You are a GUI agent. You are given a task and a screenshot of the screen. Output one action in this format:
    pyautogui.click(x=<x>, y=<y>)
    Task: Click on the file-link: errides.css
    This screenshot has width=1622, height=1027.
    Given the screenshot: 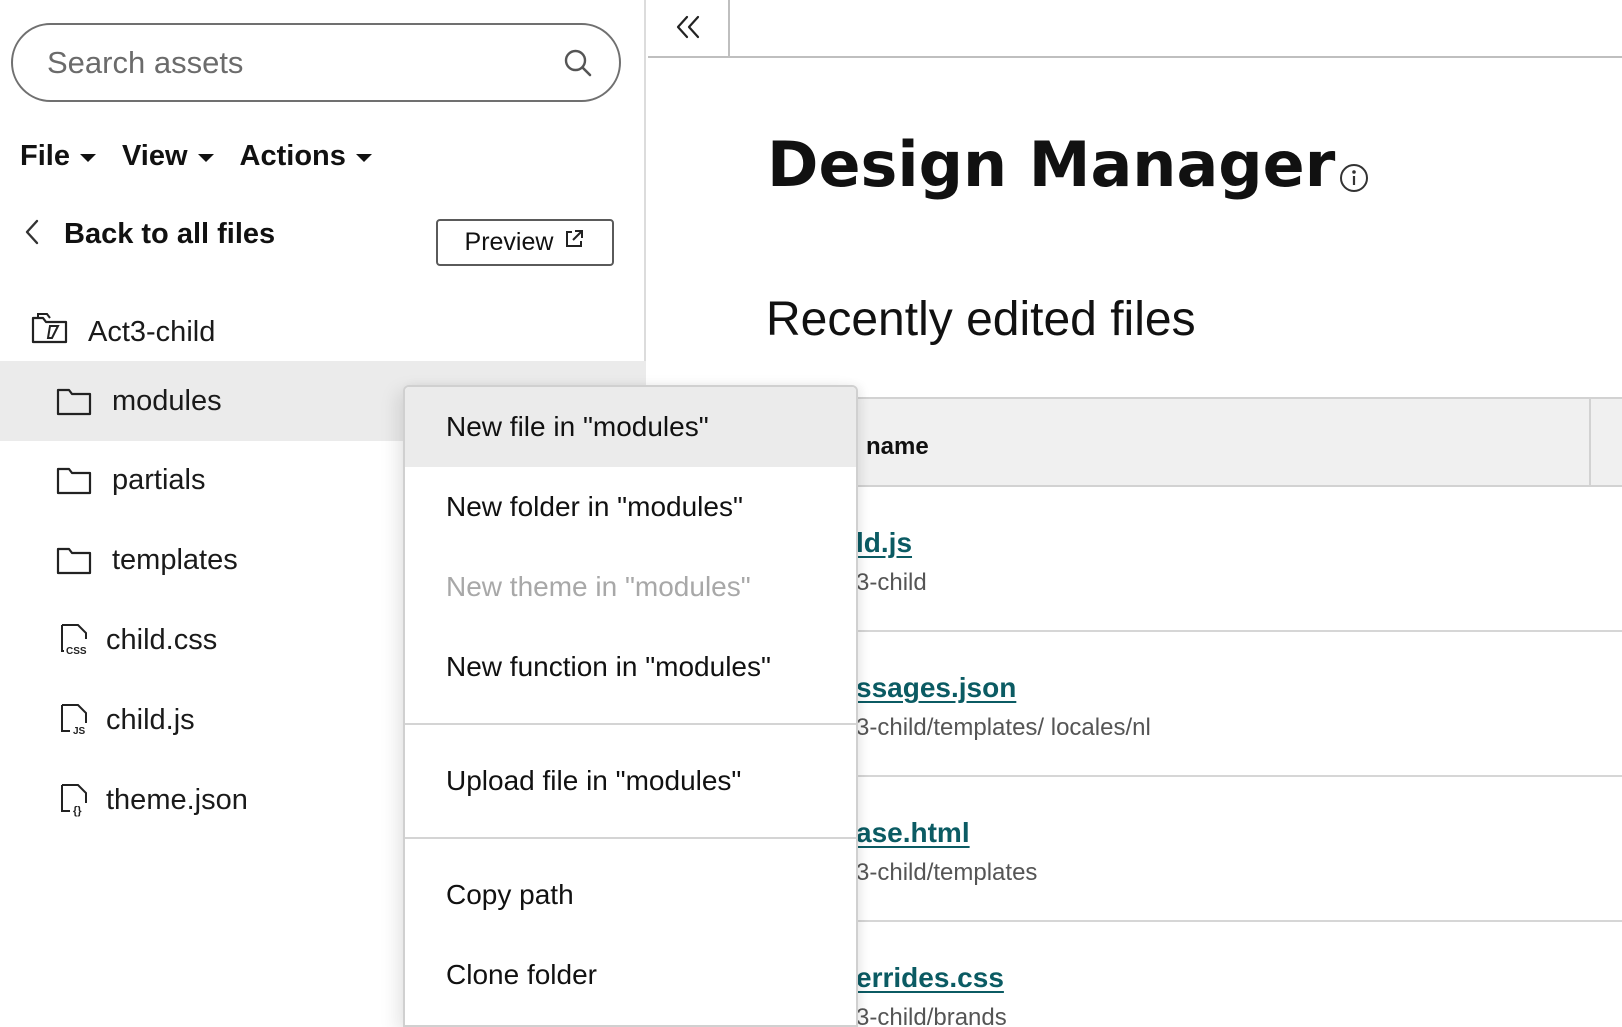 What is the action you would take?
    pyautogui.click(x=930, y=978)
    